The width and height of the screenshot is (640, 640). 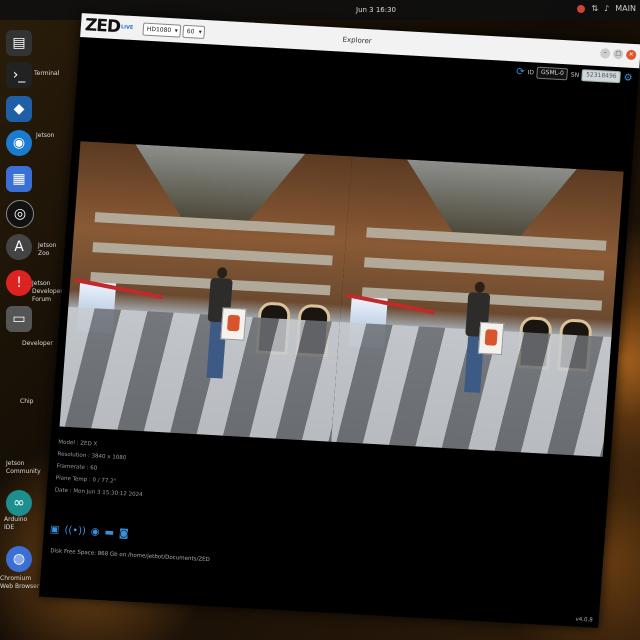 I want to click on update-alert-icon: !, so click(x=19, y=283).